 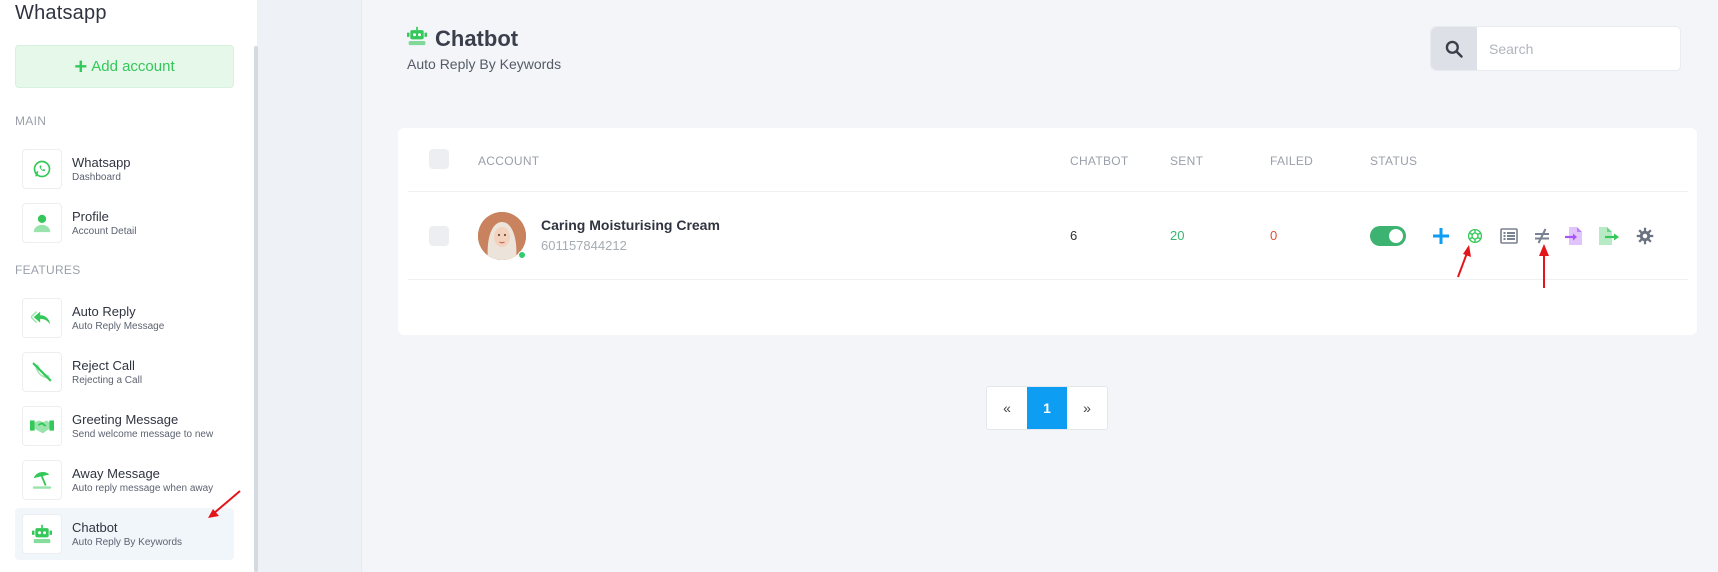 I want to click on section-label-main: MAIN, so click(x=31, y=121).